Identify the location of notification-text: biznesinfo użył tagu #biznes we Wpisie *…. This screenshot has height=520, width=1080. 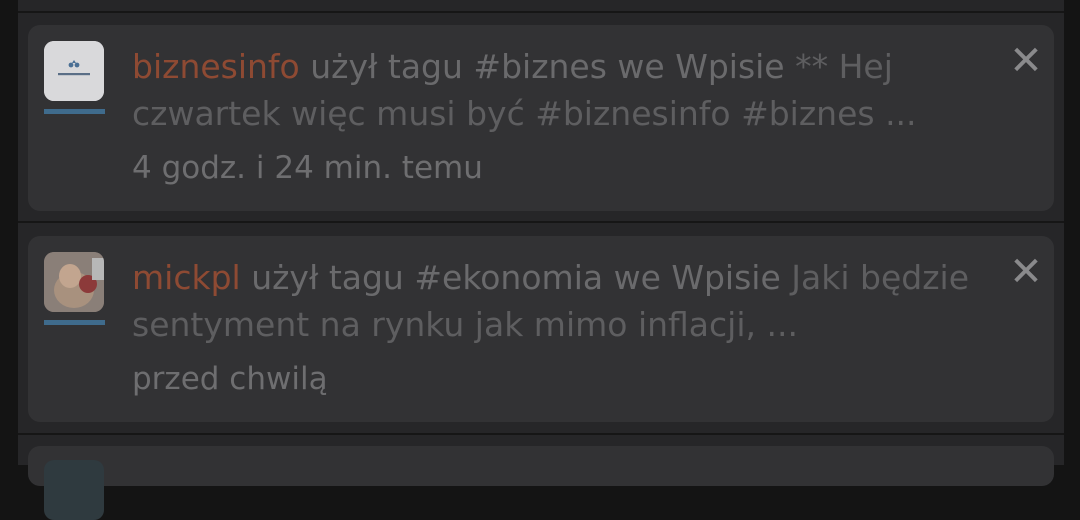
(562, 90).